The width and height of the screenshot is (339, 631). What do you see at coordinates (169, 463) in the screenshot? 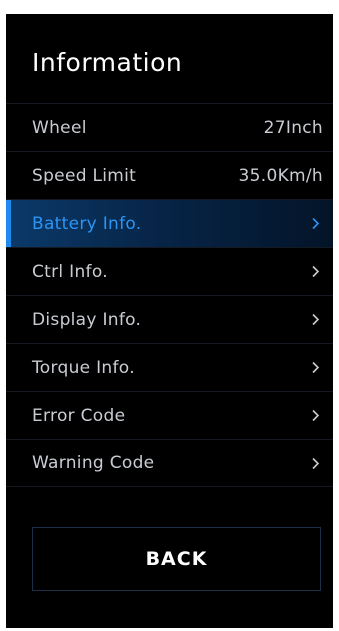
I see `menu-item-warning-code: Warning Code` at bounding box center [169, 463].